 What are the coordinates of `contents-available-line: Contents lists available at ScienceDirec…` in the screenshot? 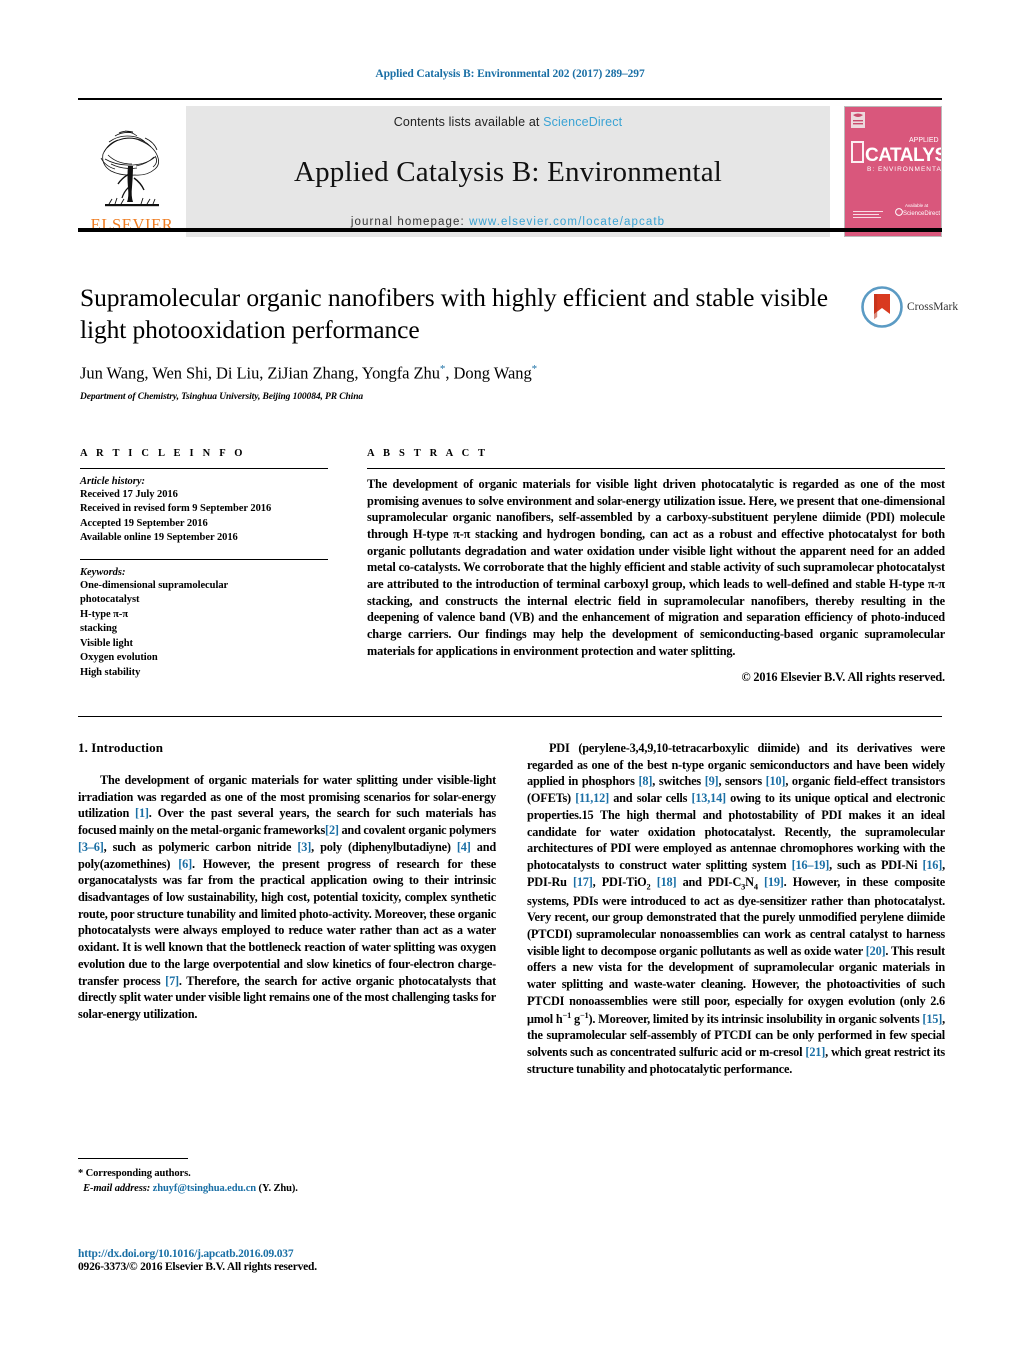 It's located at (508, 122).